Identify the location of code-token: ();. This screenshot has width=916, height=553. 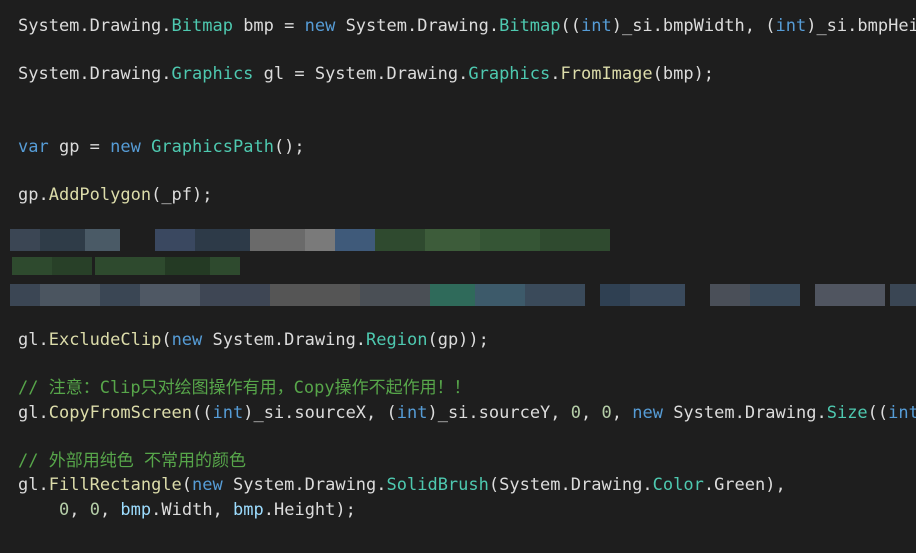
(289, 147).